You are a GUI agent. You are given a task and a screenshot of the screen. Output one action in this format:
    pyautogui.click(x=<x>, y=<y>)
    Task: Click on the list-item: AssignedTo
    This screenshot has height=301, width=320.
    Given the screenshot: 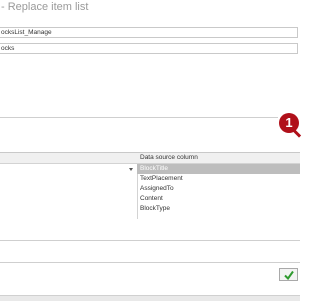 What is the action you would take?
    pyautogui.click(x=218, y=189)
    